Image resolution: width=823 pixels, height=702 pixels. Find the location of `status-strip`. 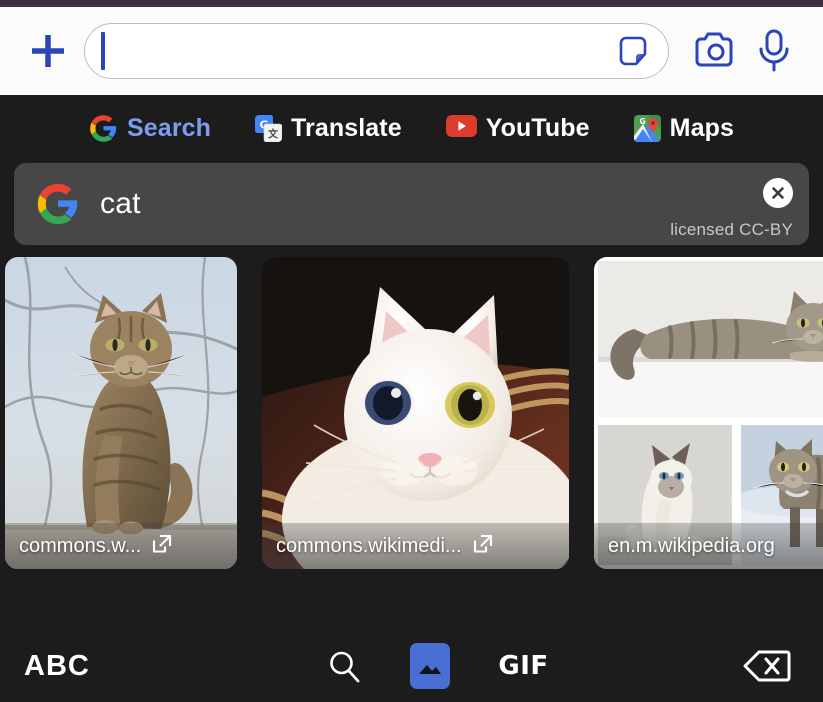

status-strip is located at coordinates (411, 3).